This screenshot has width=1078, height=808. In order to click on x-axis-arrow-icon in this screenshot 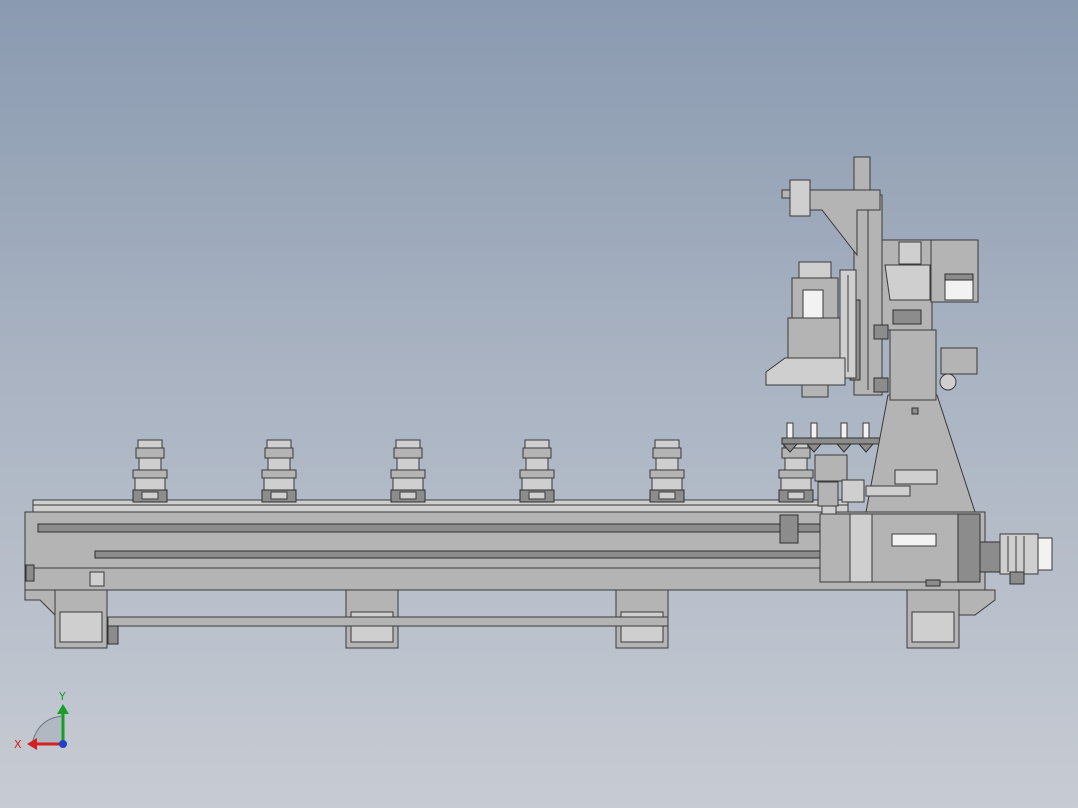, I will do `click(32, 744)`.